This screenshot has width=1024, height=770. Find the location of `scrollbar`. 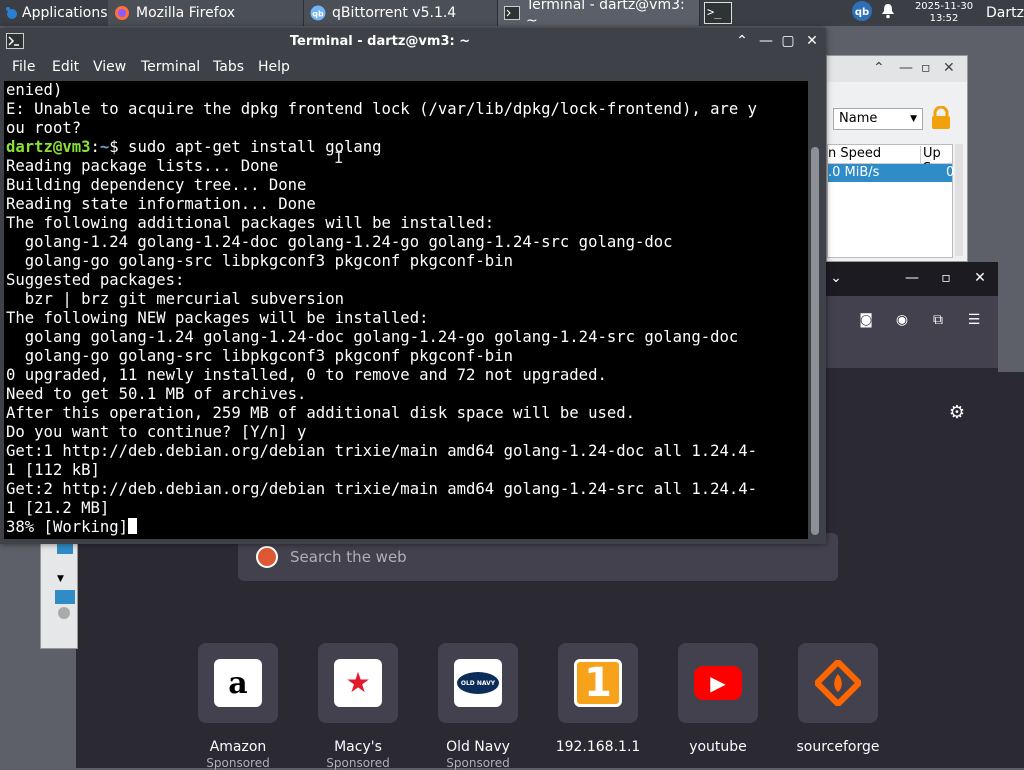

scrollbar is located at coordinates (959, 200).